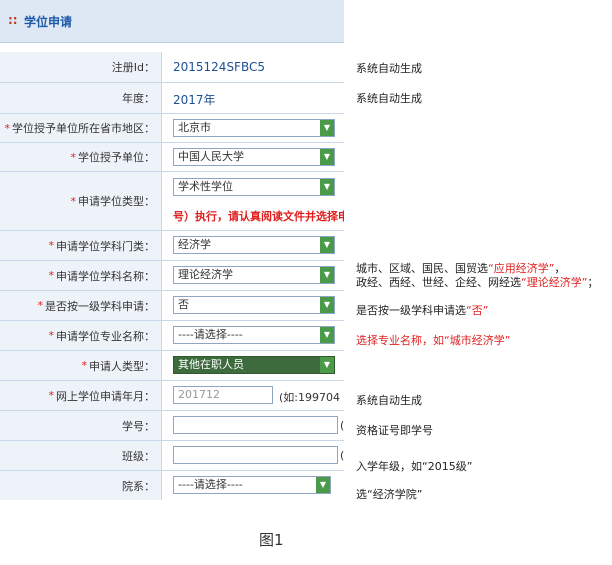  Describe the element at coordinates (389, 400) in the screenshot. I see `note-apply-month: 系统自动生成` at that location.